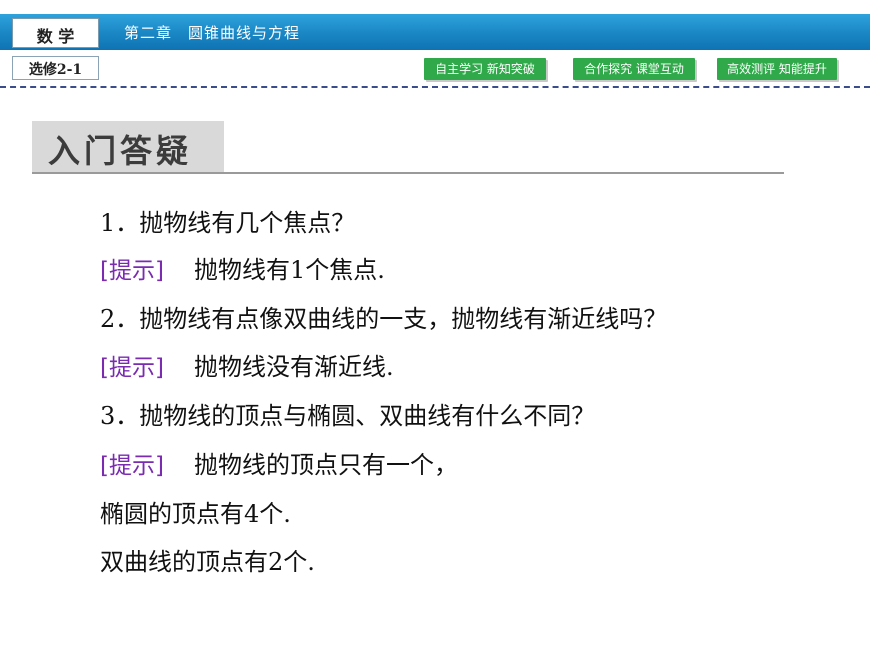  What do you see at coordinates (634, 69) in the screenshot?
I see `nav-button-cooperative: 合作探究 课堂互动` at bounding box center [634, 69].